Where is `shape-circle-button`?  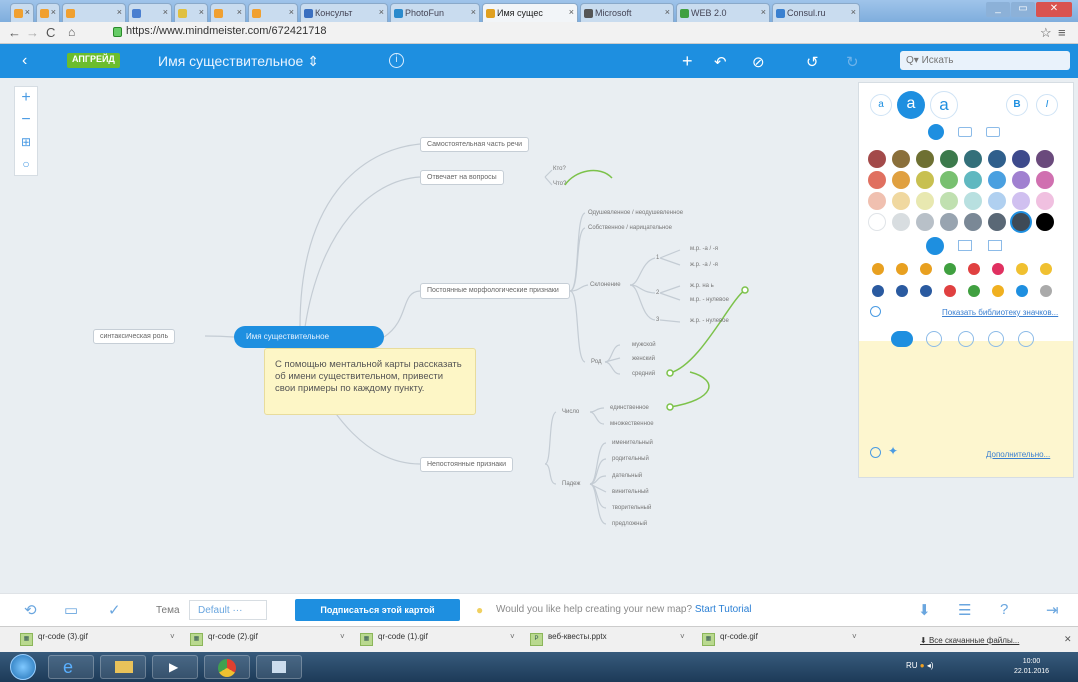
shape-circle-button is located at coordinates (934, 339).